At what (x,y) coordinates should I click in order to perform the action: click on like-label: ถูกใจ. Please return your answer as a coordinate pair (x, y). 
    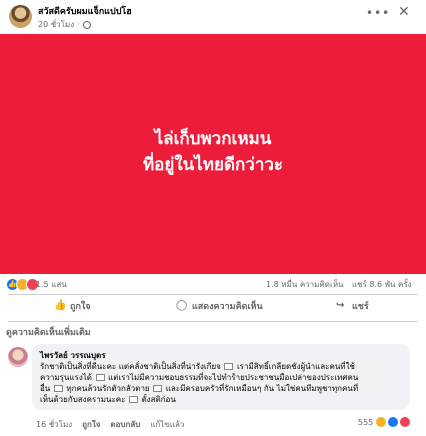
    Looking at the image, I should click on (80, 307).